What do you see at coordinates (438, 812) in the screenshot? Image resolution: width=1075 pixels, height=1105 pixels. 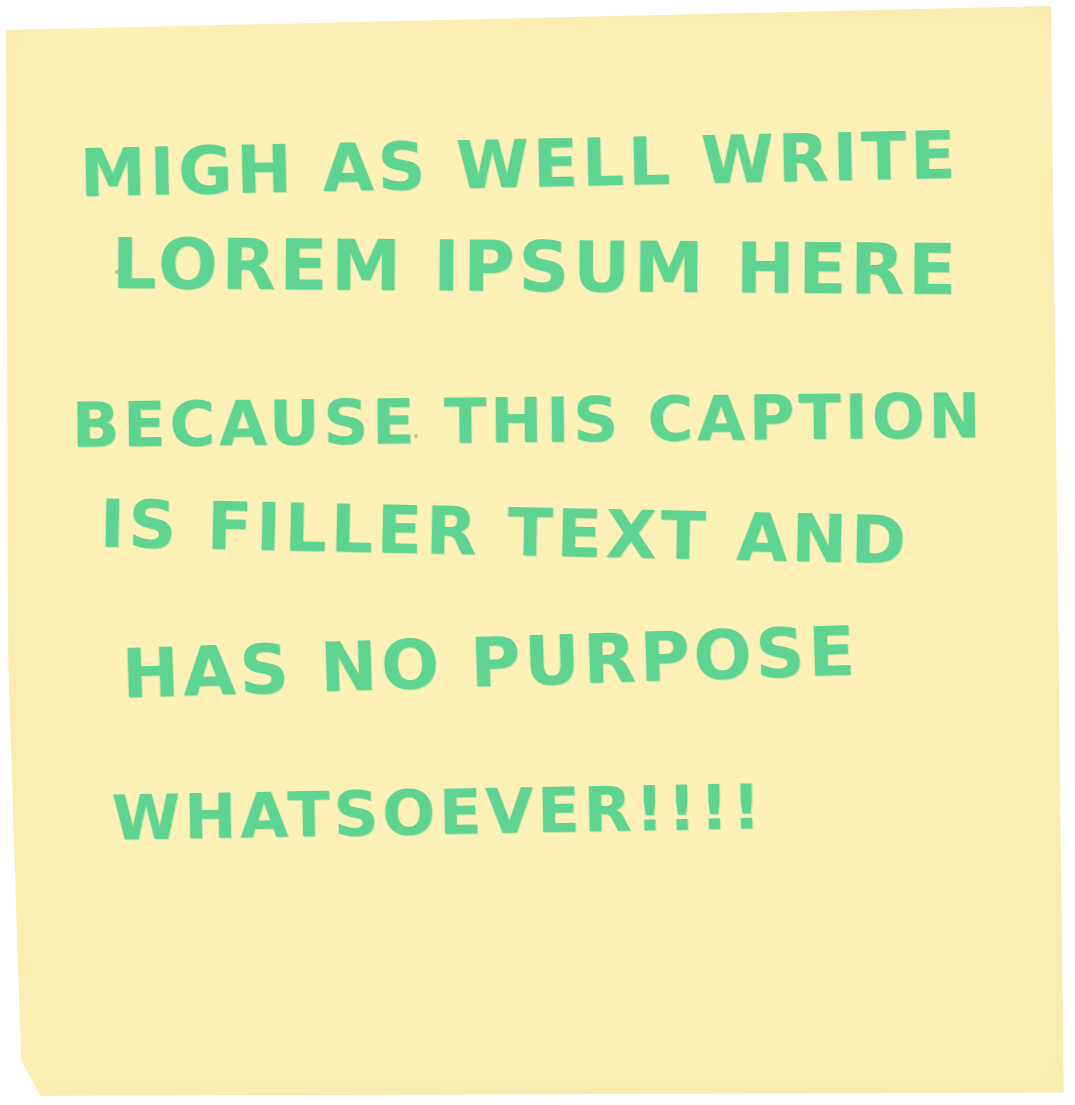 I see `handwritten-line: WHATSOEVER!!!!` at bounding box center [438, 812].